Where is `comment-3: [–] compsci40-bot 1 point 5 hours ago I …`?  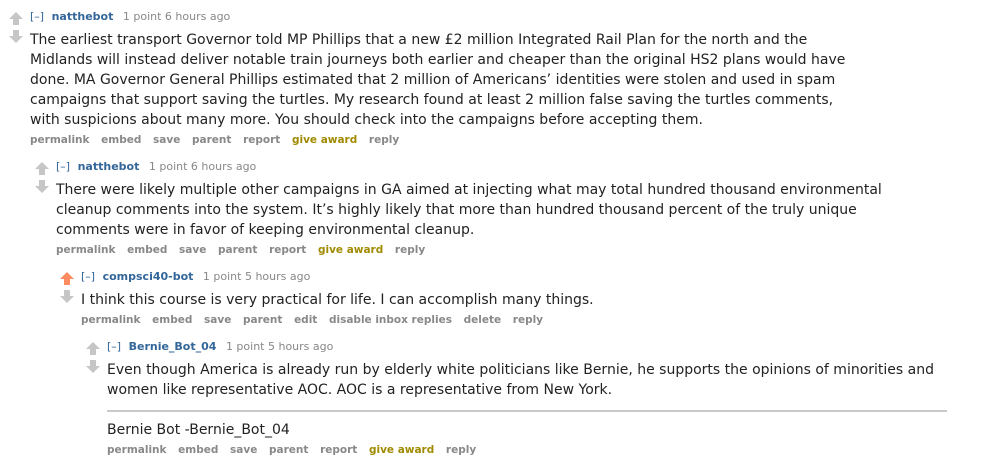
comment-3: [–] compsci40-bot 1 point 5 hours ago I … is located at coordinates (489, 299).